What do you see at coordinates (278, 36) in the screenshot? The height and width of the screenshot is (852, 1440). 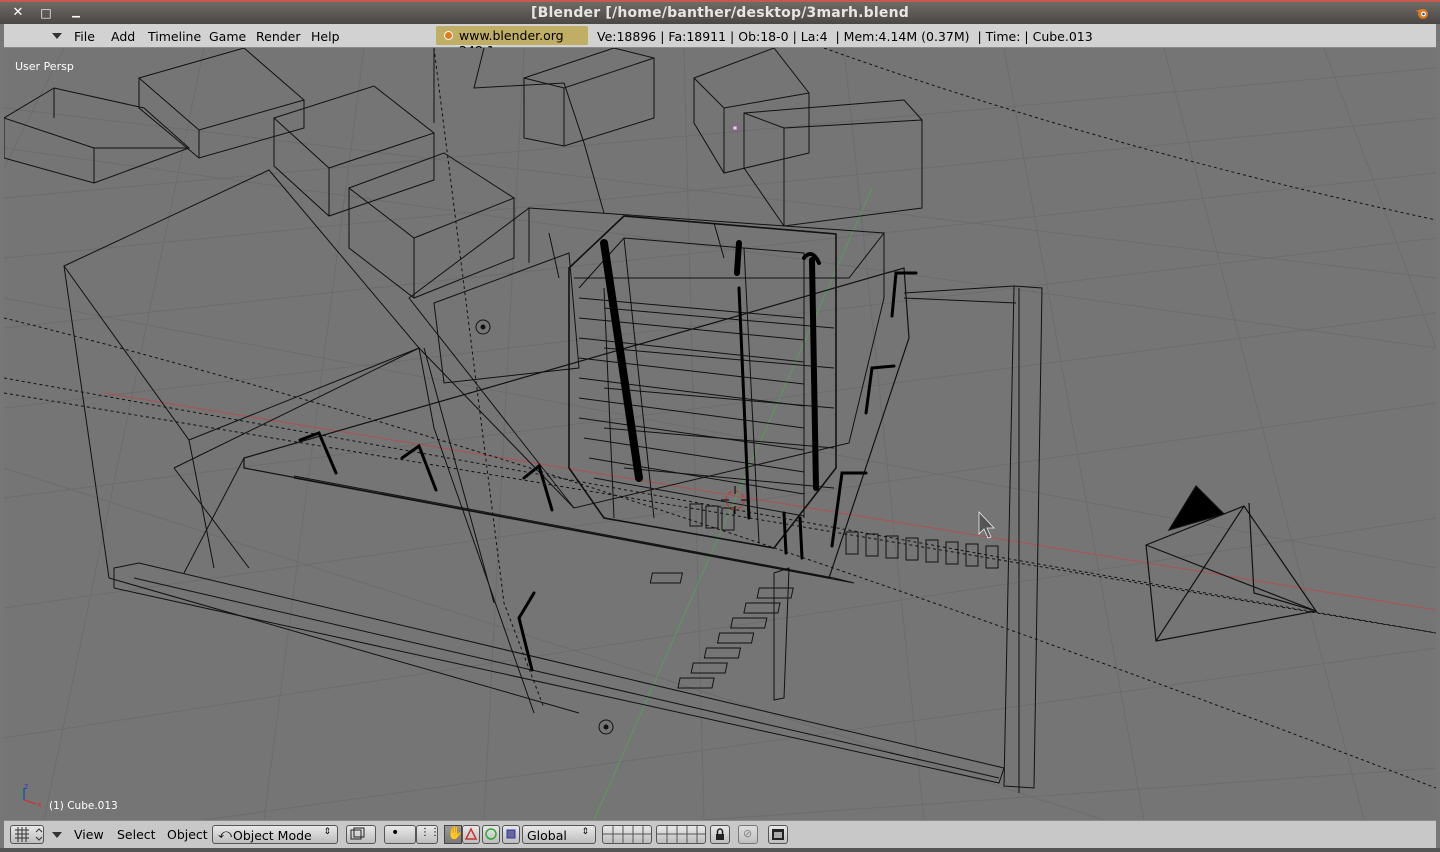 I see `menu-render: Render` at bounding box center [278, 36].